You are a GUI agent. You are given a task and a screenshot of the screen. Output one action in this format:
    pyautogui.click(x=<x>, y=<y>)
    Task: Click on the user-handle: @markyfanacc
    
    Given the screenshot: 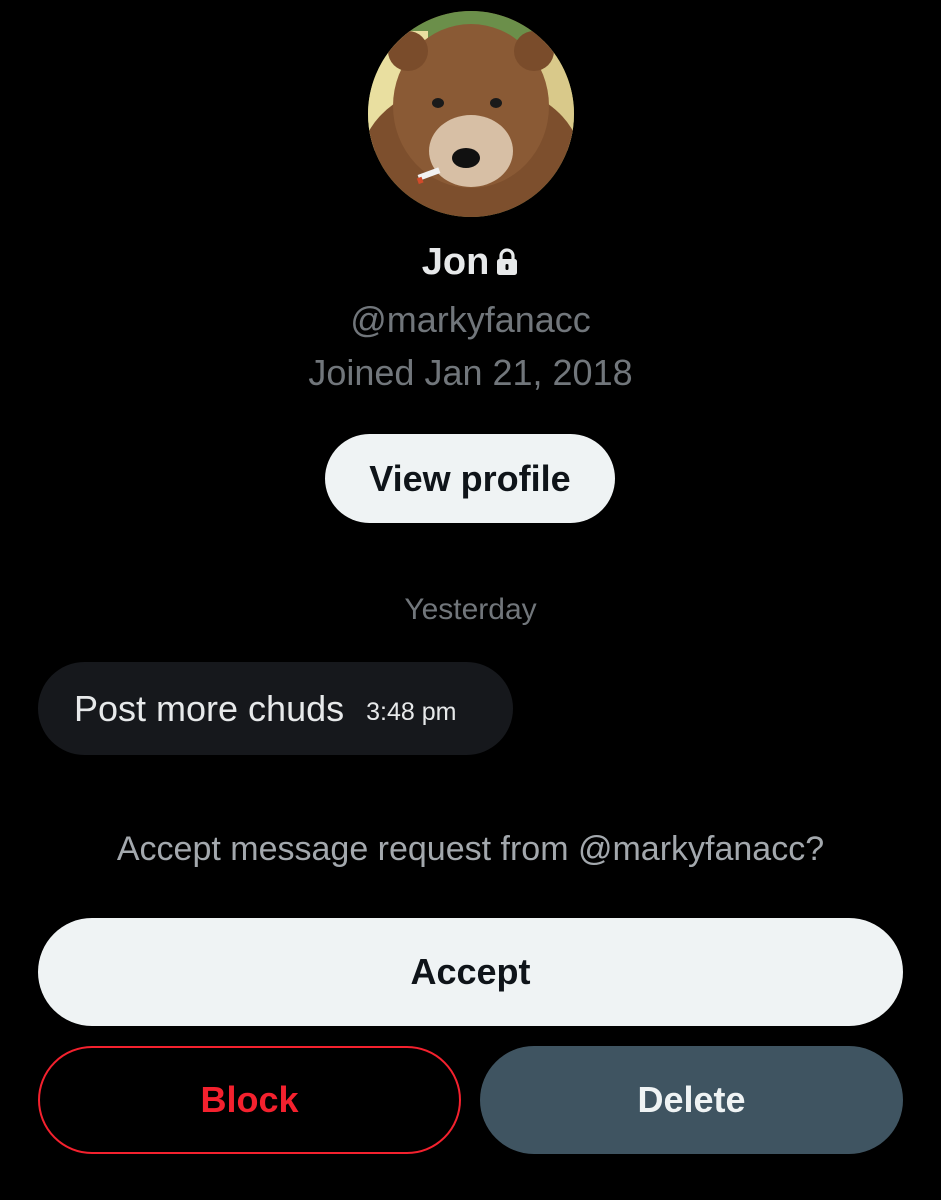 What is the action you would take?
    pyautogui.click(x=470, y=319)
    